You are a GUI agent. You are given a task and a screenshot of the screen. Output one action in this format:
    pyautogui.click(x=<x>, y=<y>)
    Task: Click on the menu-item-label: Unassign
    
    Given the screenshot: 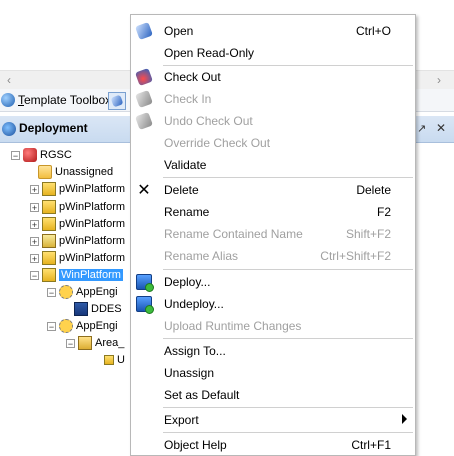 What is the action you would take?
    pyautogui.click(x=189, y=373)
    